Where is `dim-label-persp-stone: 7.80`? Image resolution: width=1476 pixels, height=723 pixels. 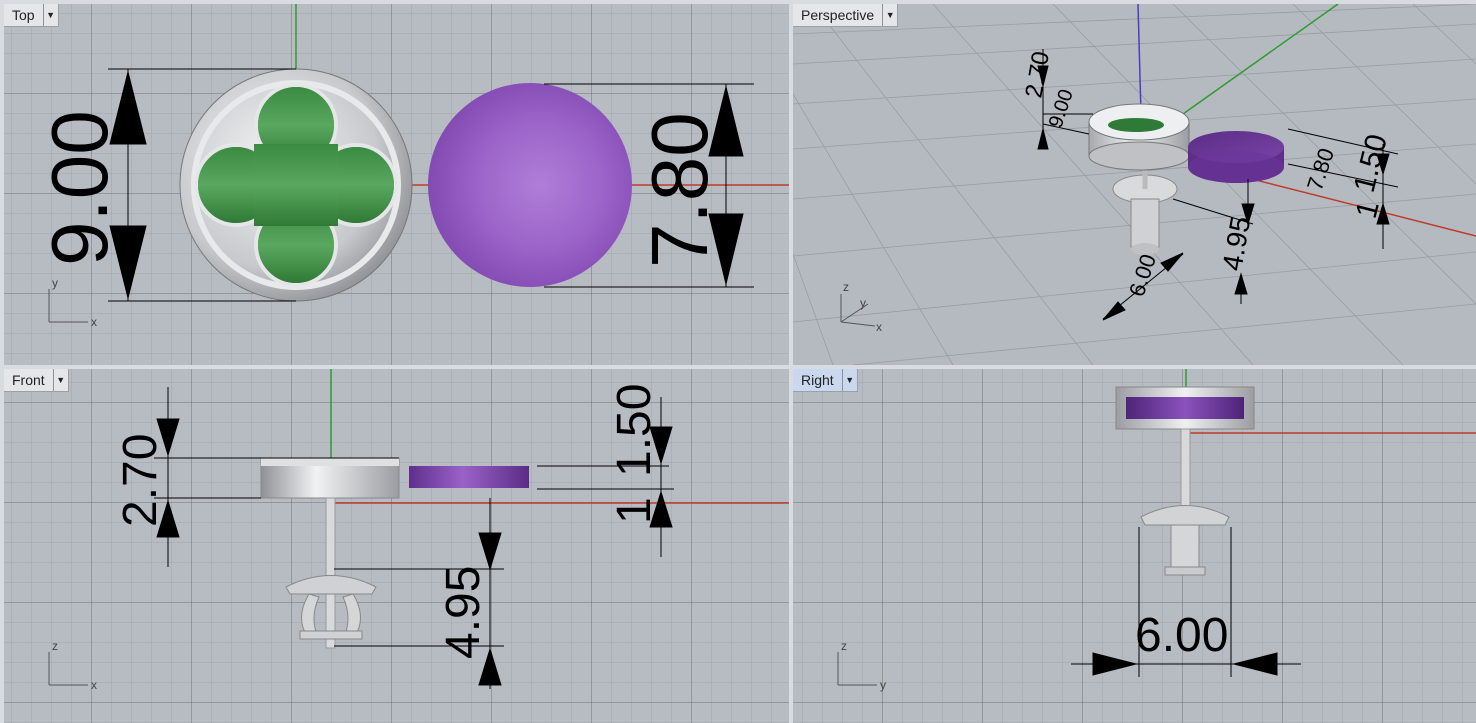 dim-label-persp-stone: 7.80 is located at coordinates (1320, 169).